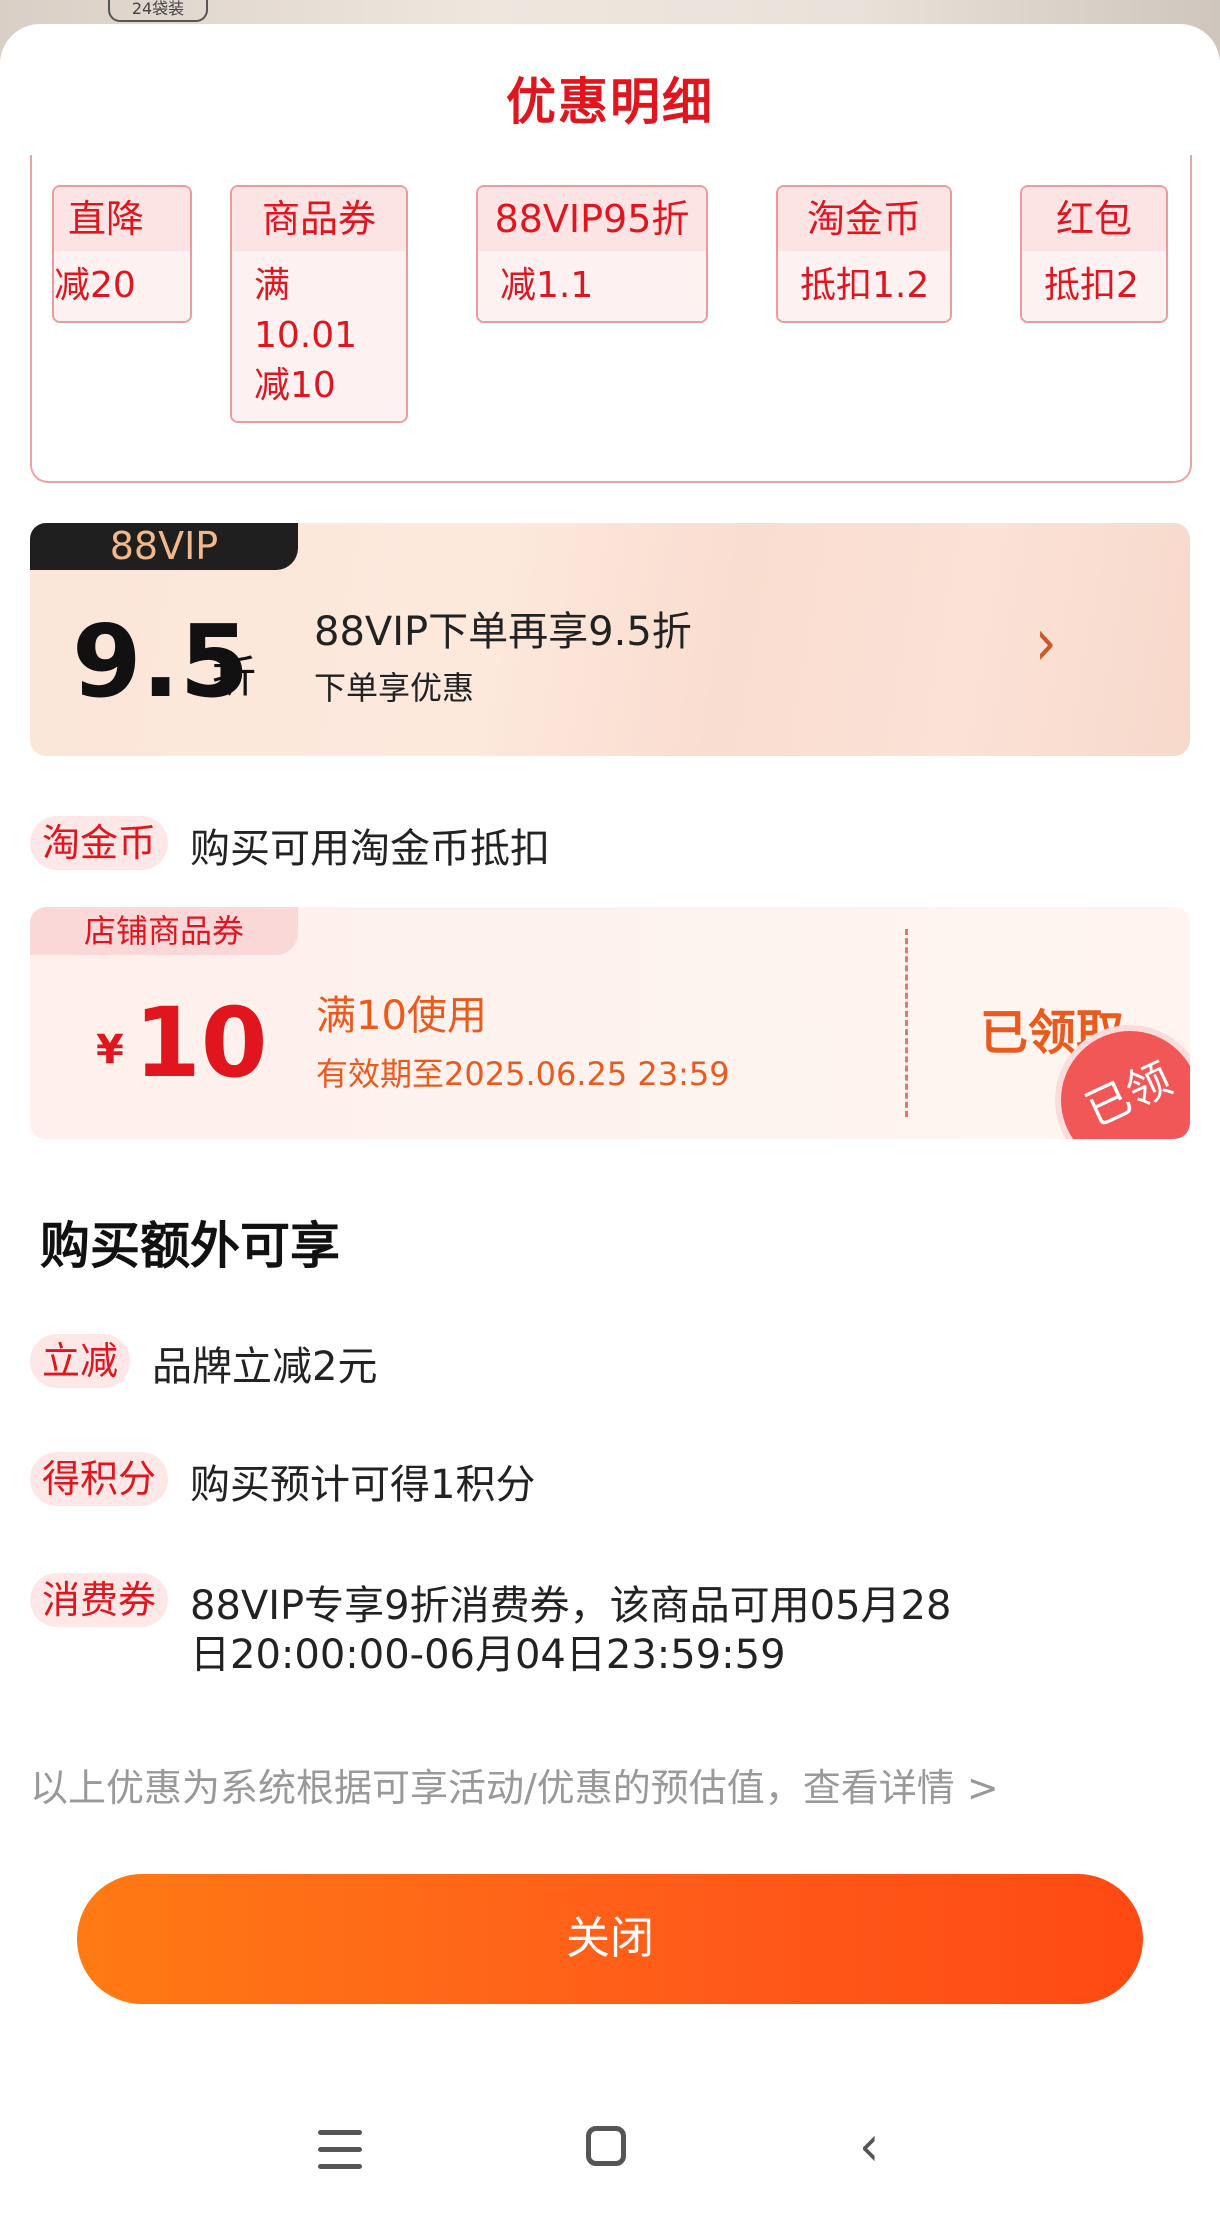 The image size is (1220, 2224). I want to click on system-nav-bar: ‹, so click(610, 2150).